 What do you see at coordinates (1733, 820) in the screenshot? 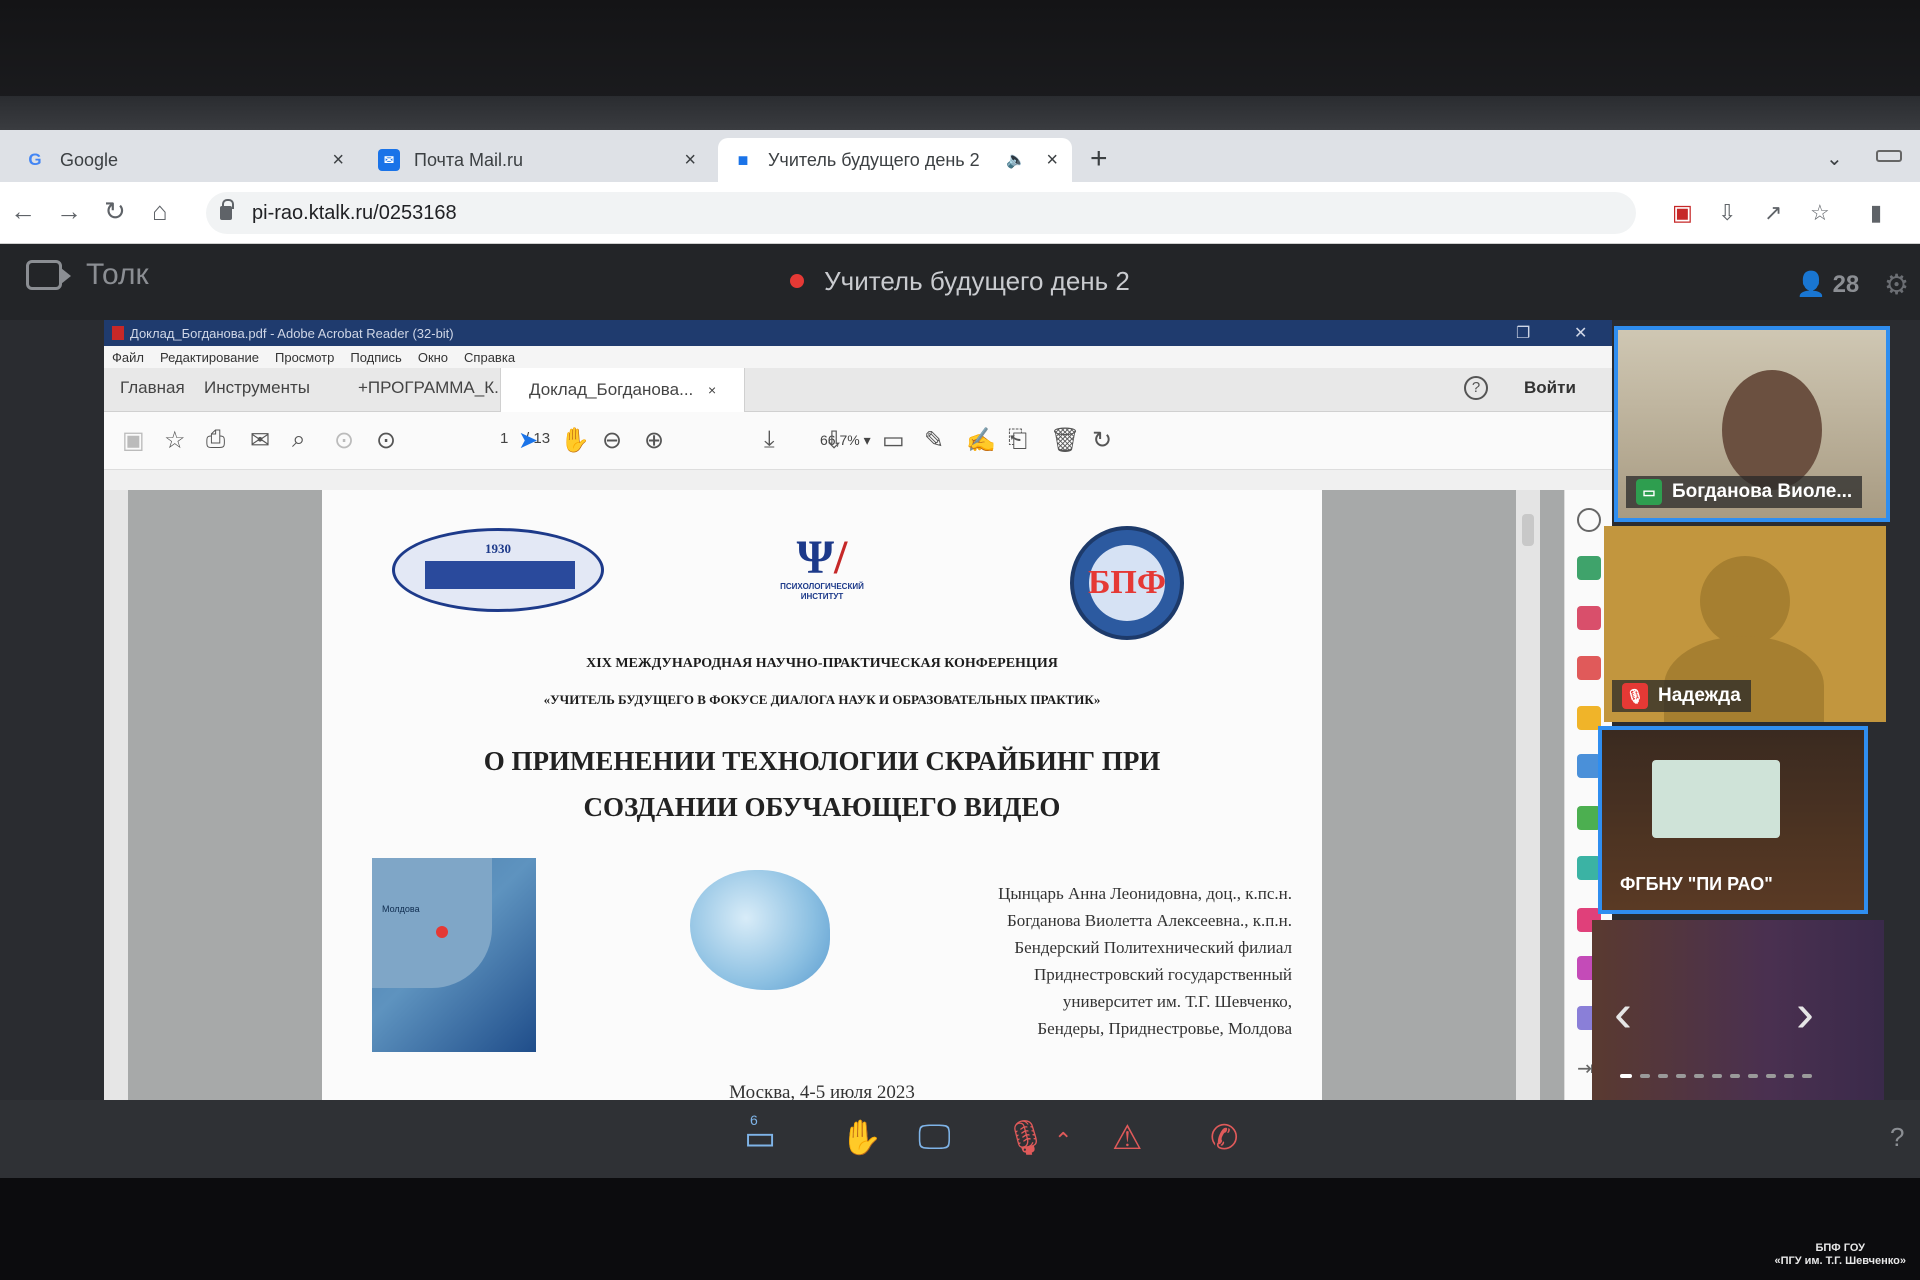
I see `participant-tile-fgbnu: ФГБНУ "ПИ РАО"` at bounding box center [1733, 820].